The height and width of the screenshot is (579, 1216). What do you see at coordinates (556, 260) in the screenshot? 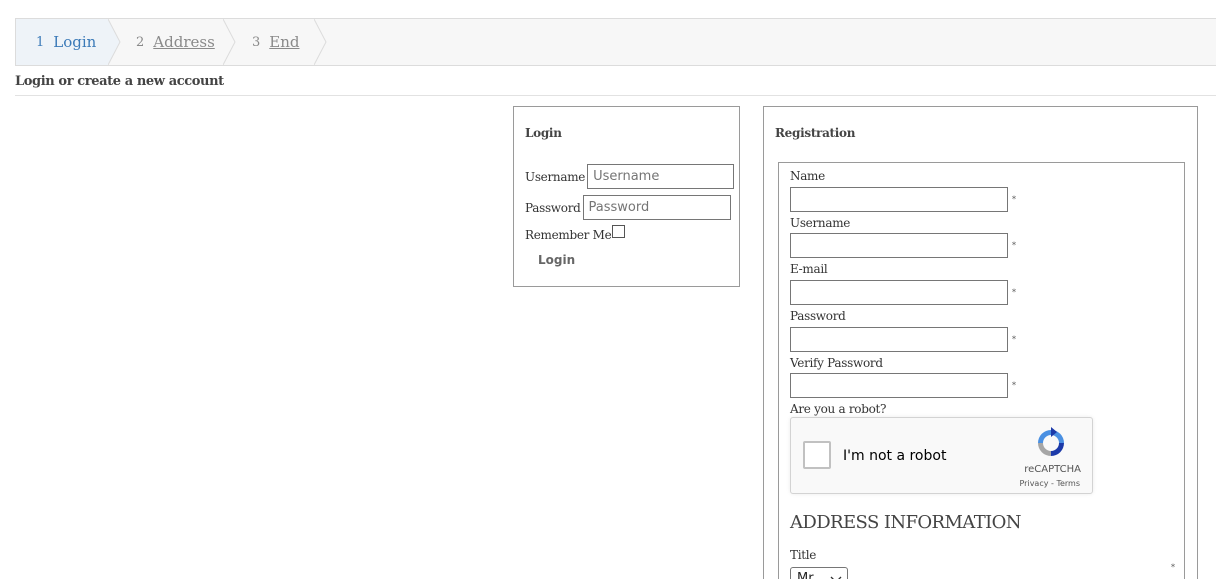
I see `login-button: Login` at bounding box center [556, 260].